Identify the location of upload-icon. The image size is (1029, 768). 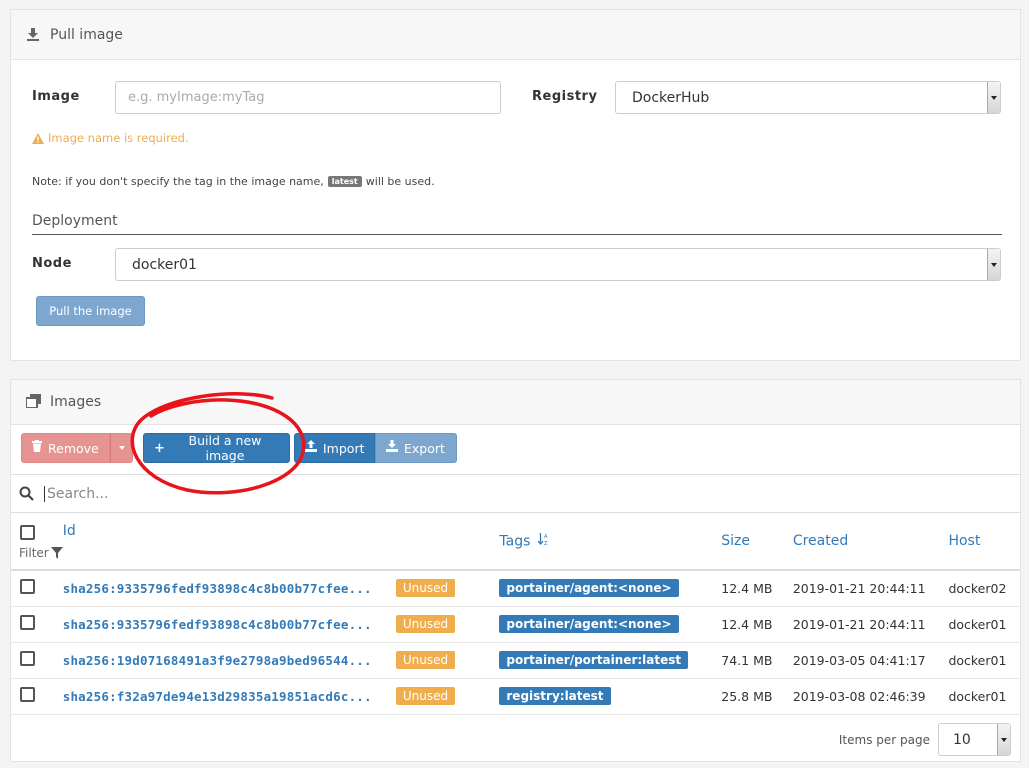
(311, 448).